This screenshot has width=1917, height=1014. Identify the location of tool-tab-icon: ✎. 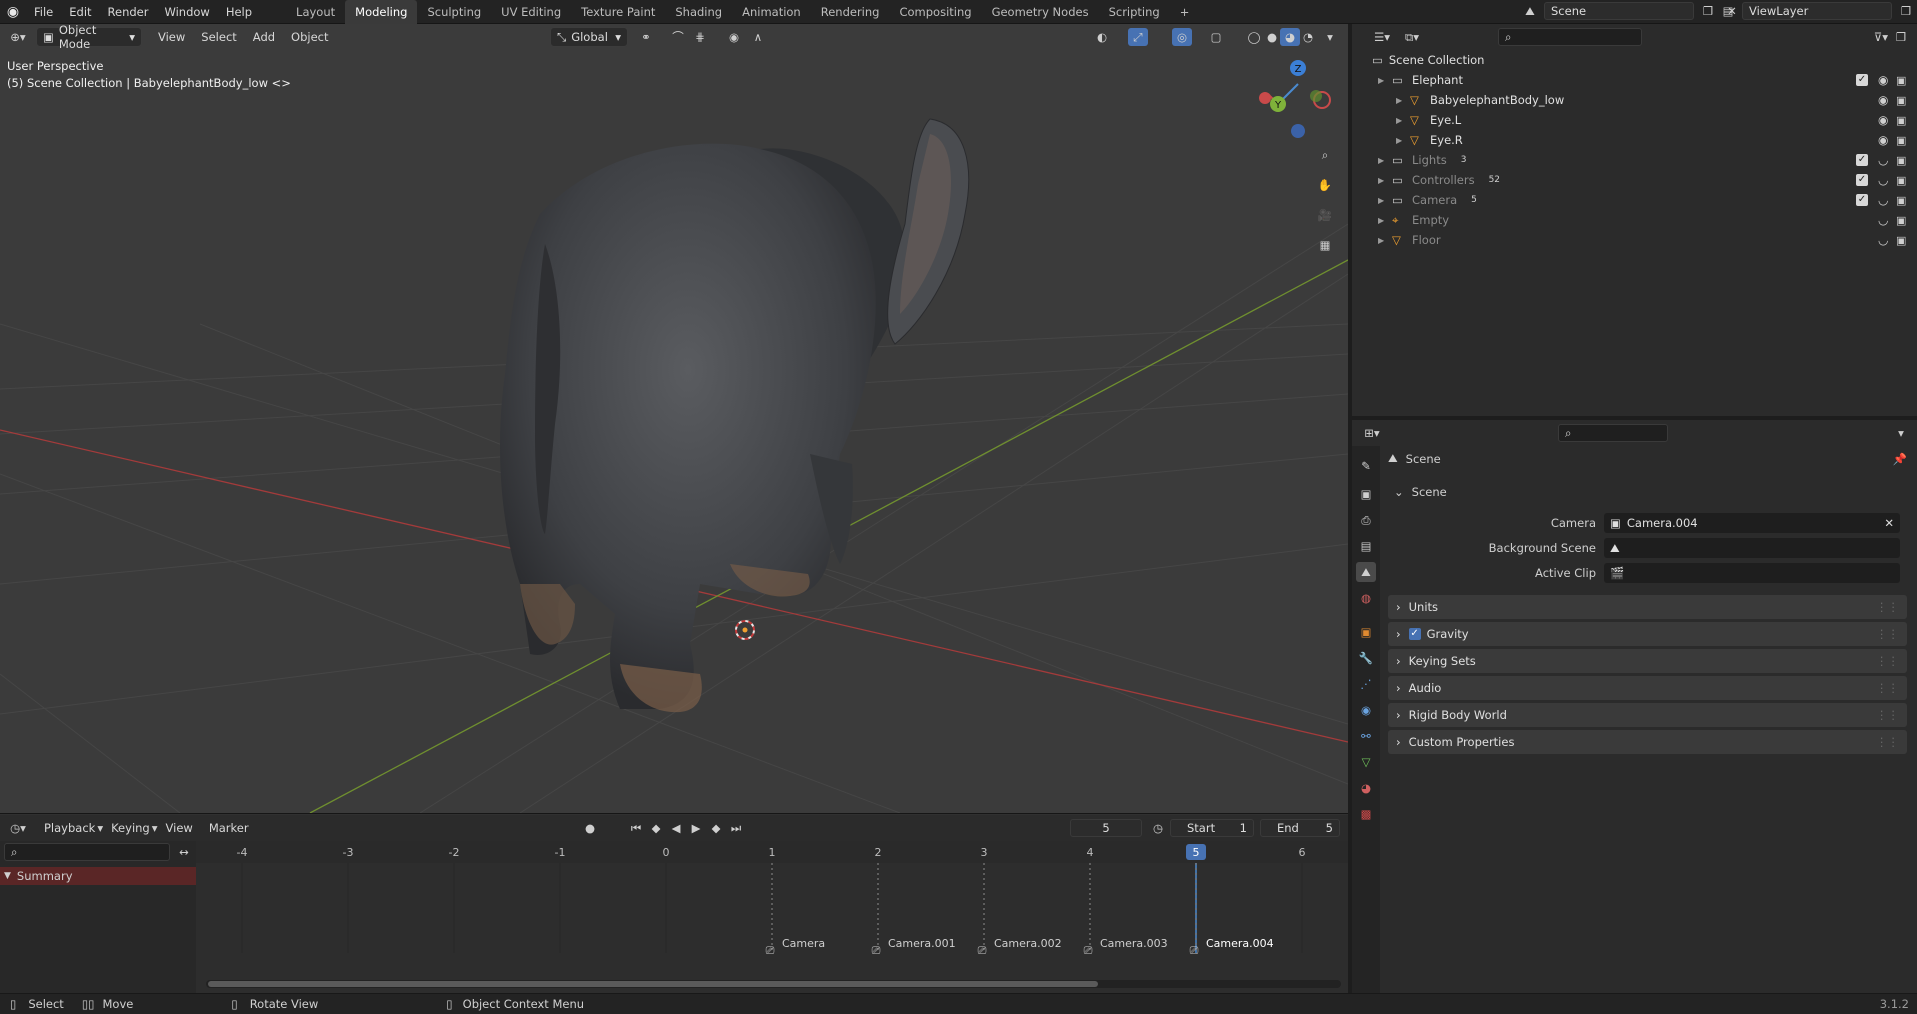
(1366, 466).